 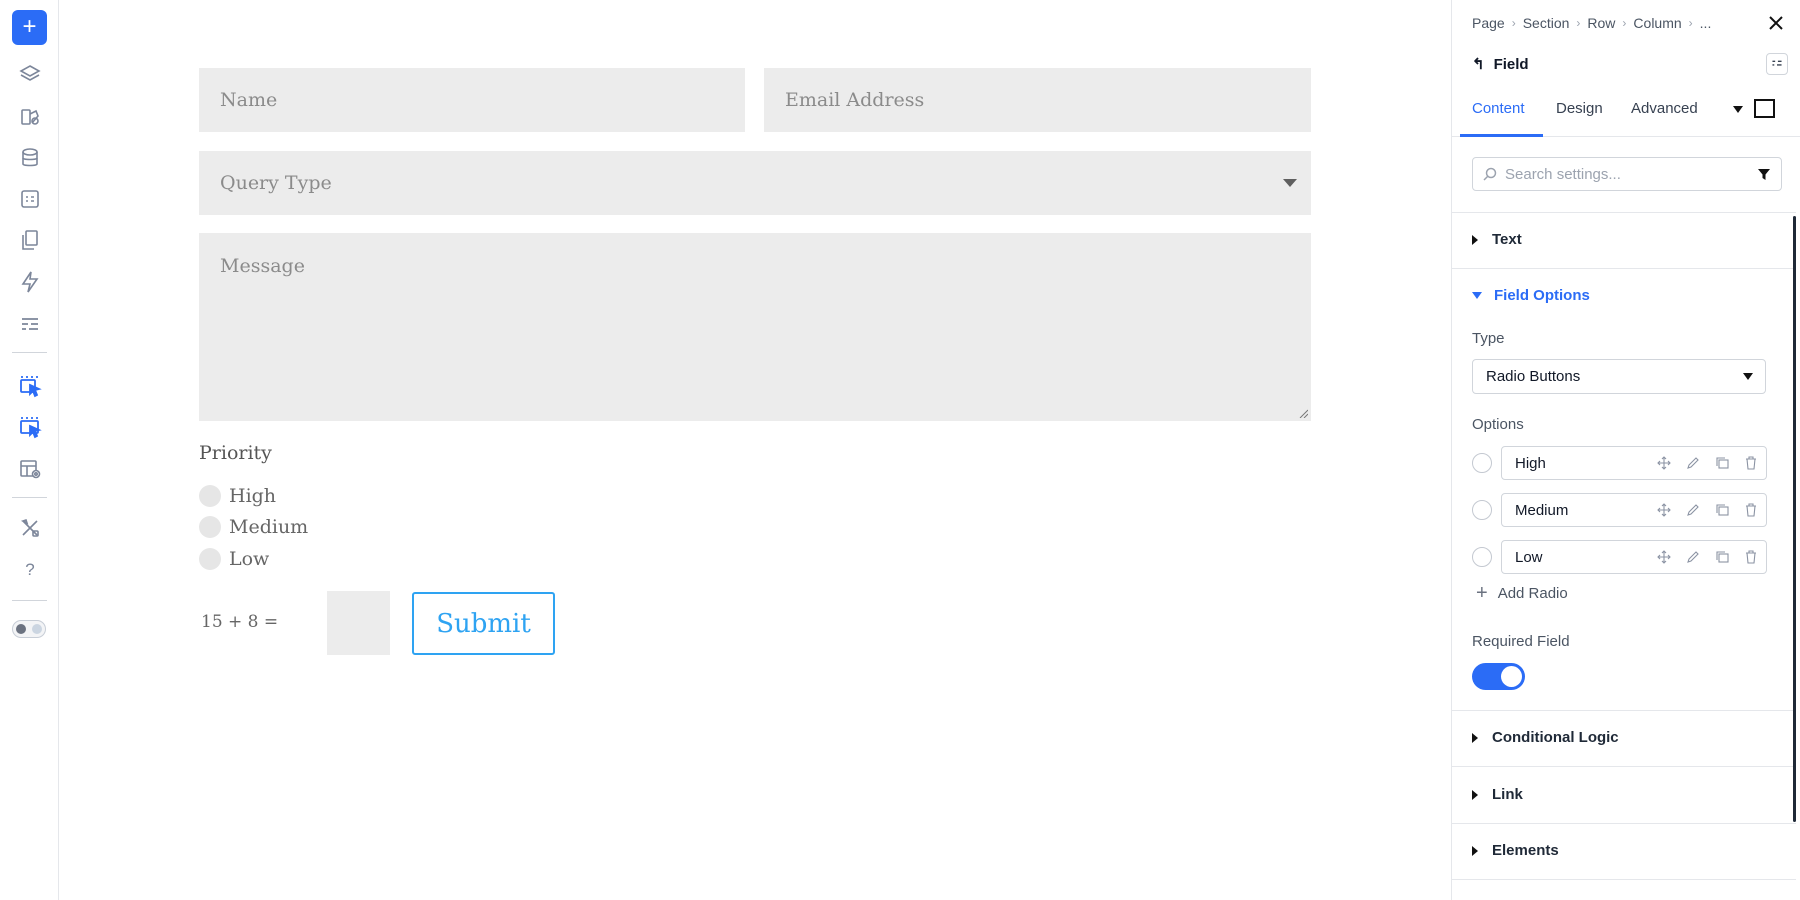 What do you see at coordinates (1303, 413) in the screenshot?
I see `resize-grip-icon` at bounding box center [1303, 413].